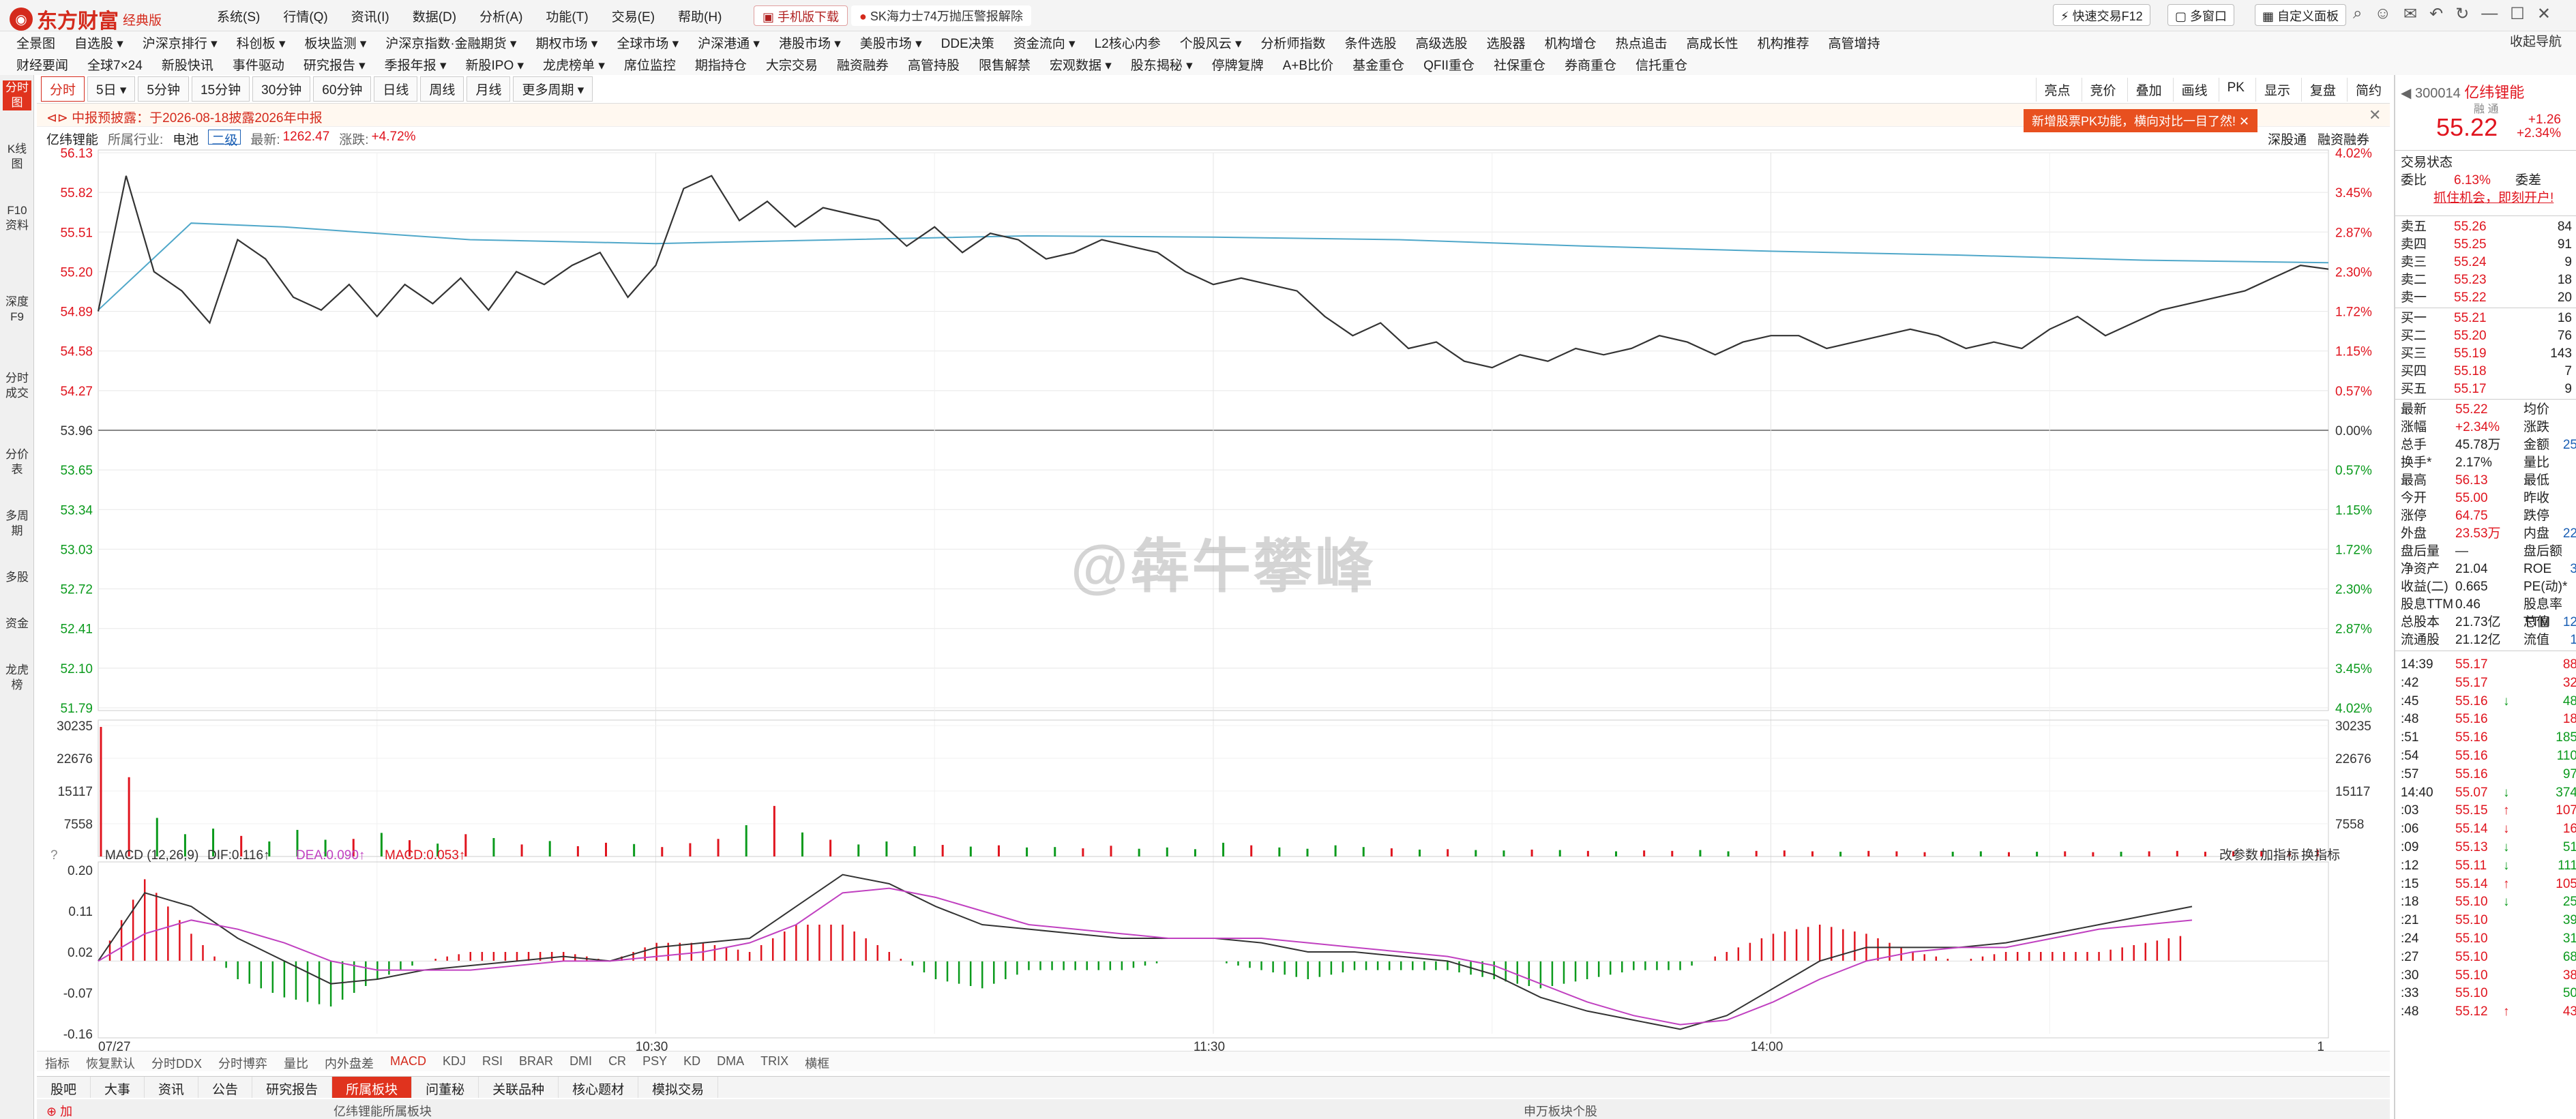 The height and width of the screenshot is (1119, 2576). Describe the element at coordinates (17, 624) in the screenshot. I see `left-tab-8: 资金` at that location.